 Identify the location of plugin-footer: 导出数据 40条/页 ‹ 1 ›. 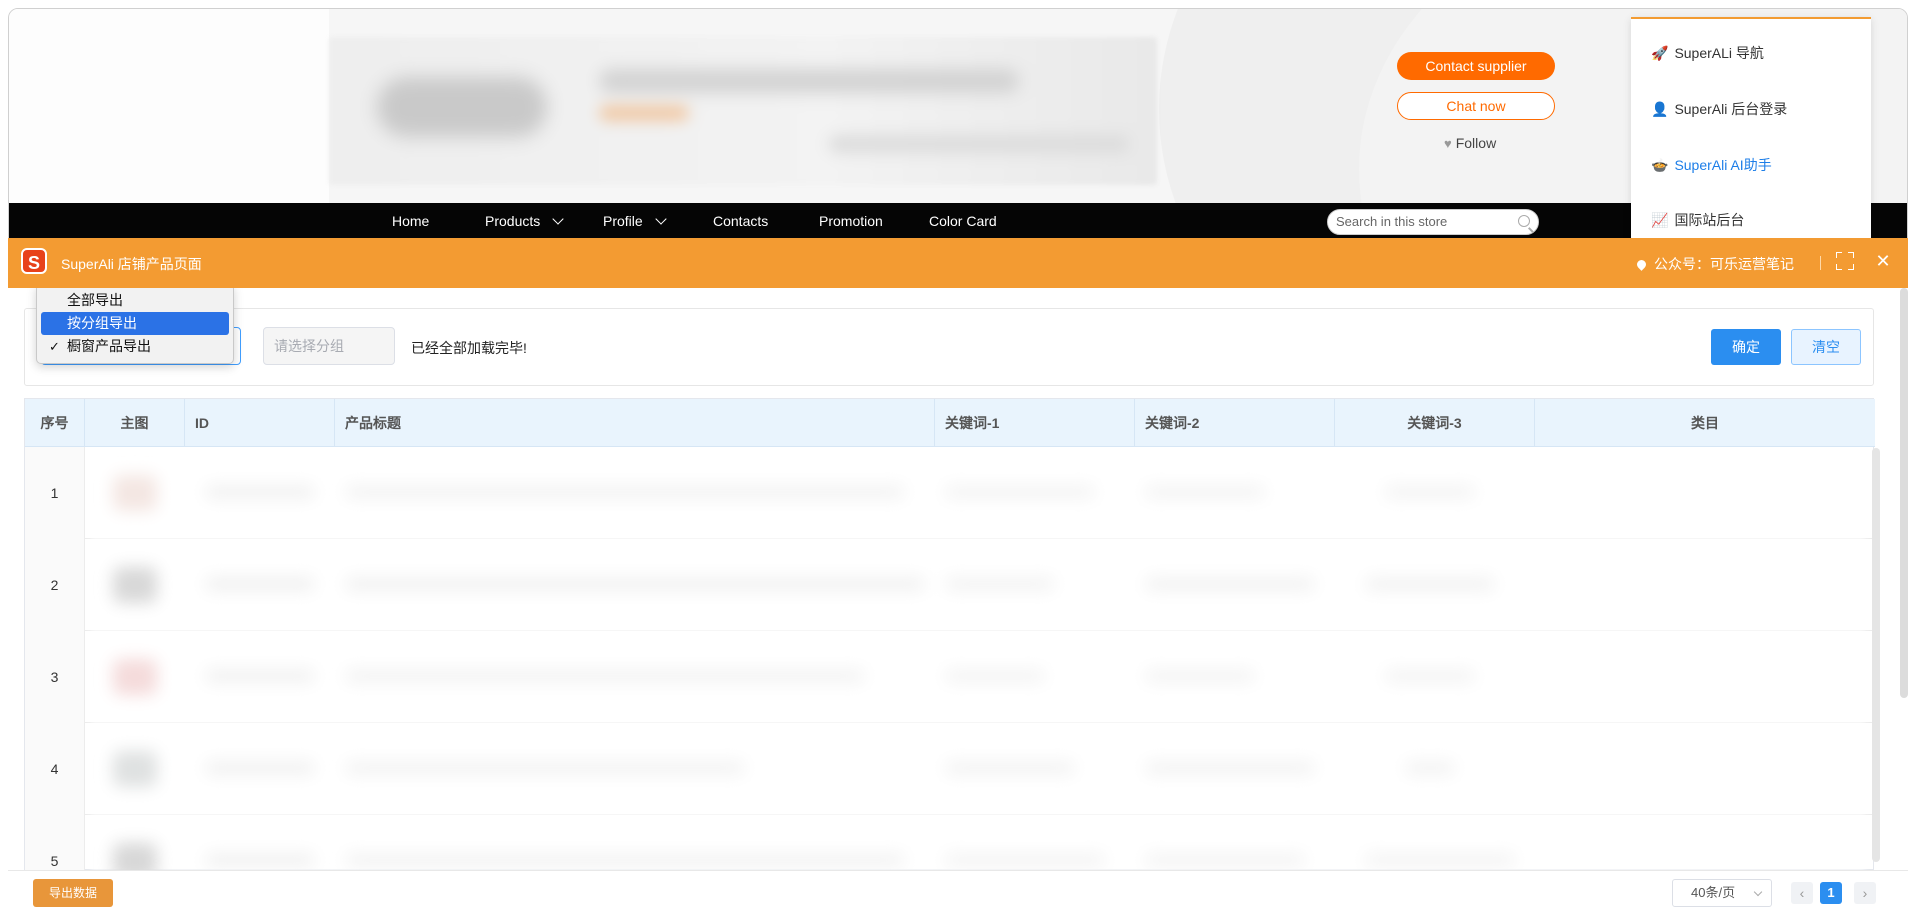
(958, 890).